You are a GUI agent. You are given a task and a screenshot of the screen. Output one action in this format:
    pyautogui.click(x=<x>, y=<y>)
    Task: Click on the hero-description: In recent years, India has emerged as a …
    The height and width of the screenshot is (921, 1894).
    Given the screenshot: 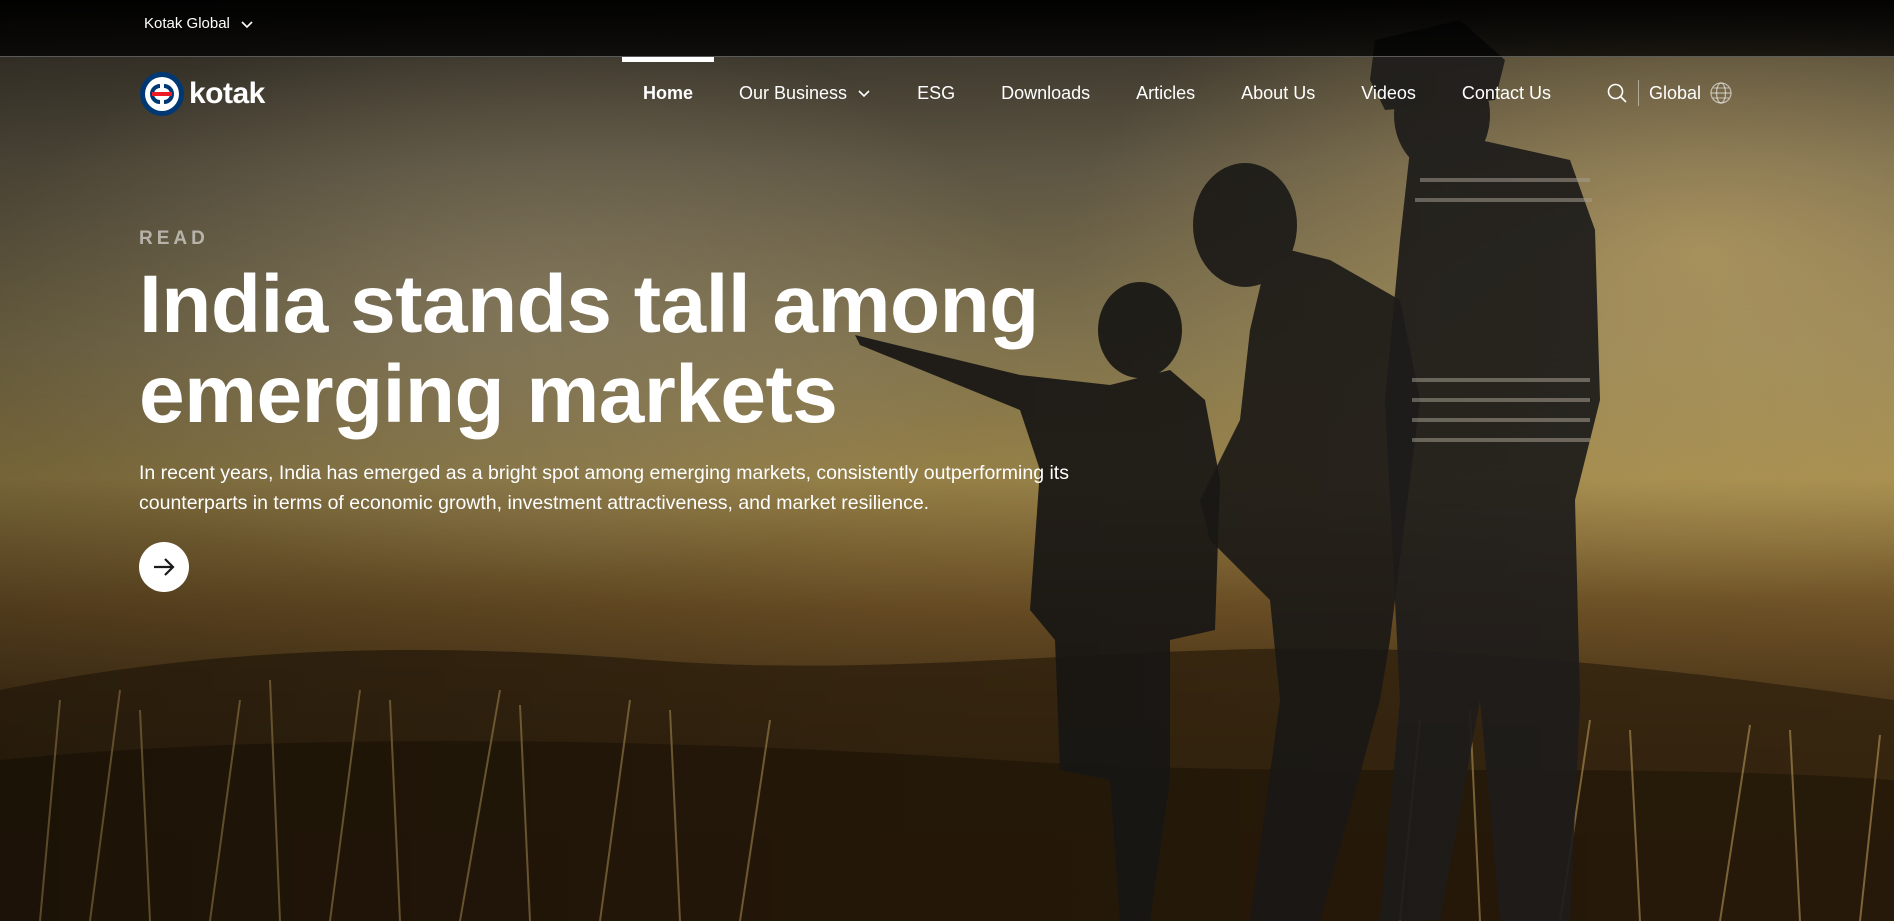 What is the action you would take?
    pyautogui.click(x=604, y=488)
    